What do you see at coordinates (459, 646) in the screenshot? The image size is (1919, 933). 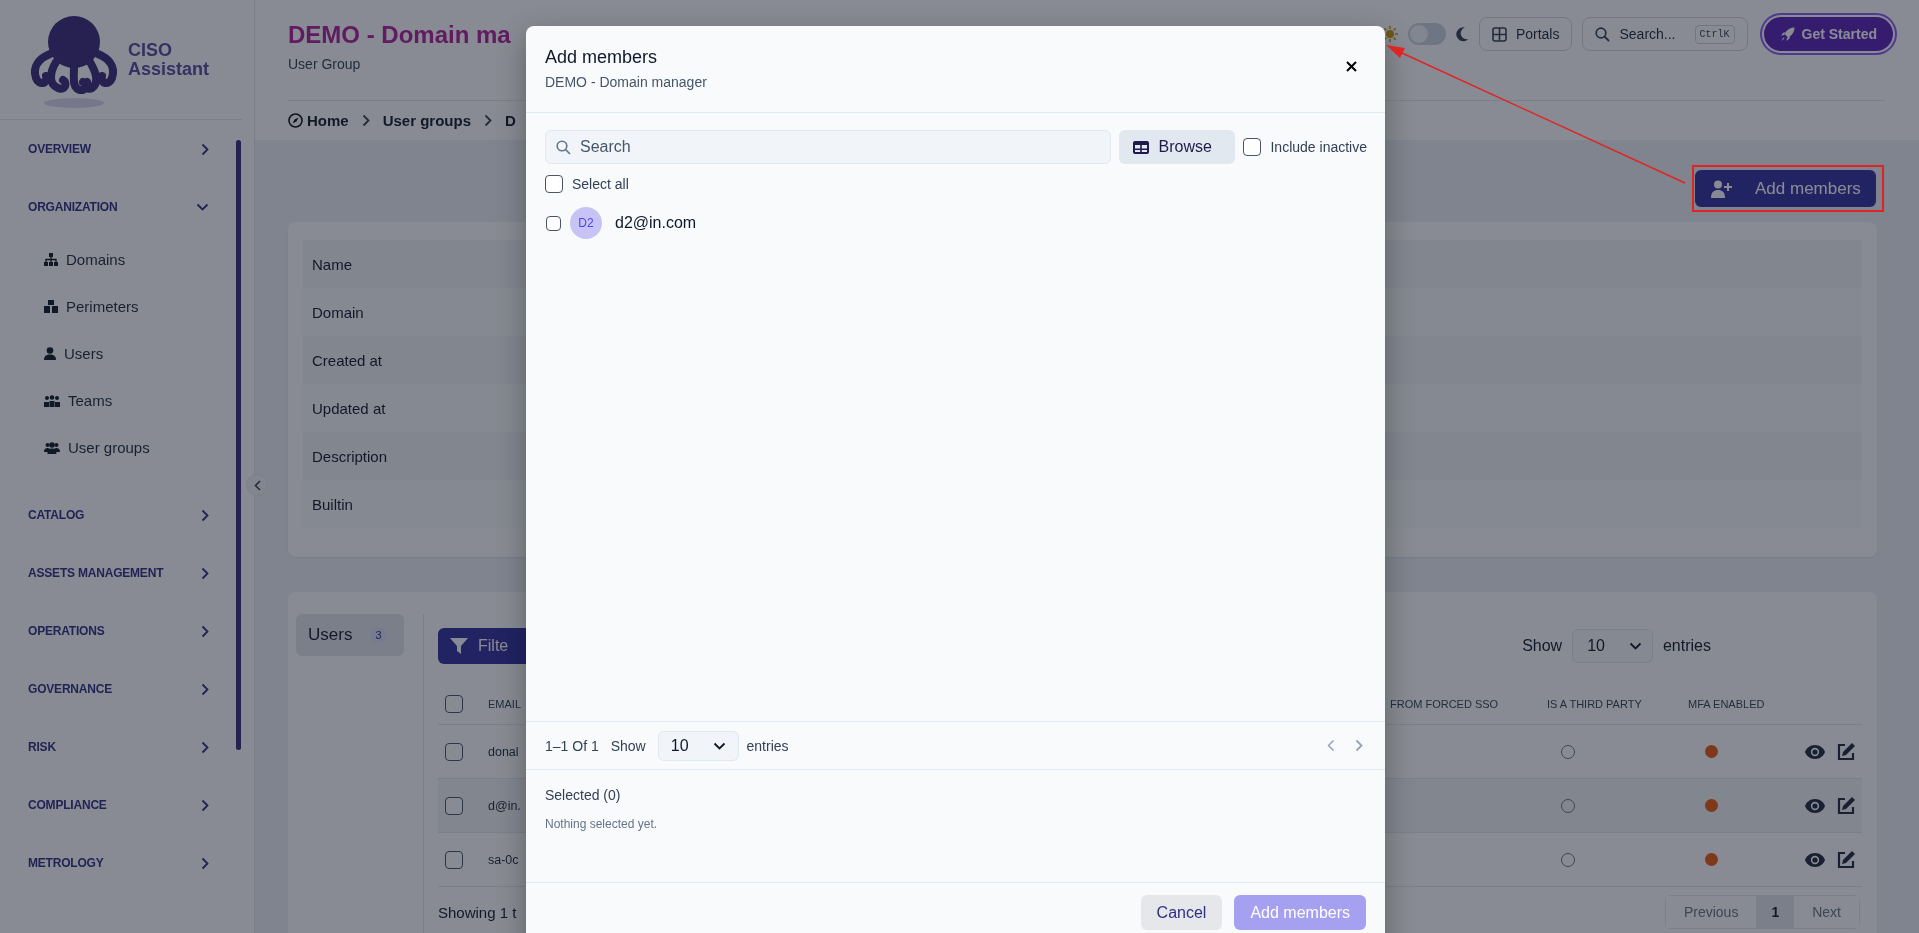 I see `funnel-icon` at bounding box center [459, 646].